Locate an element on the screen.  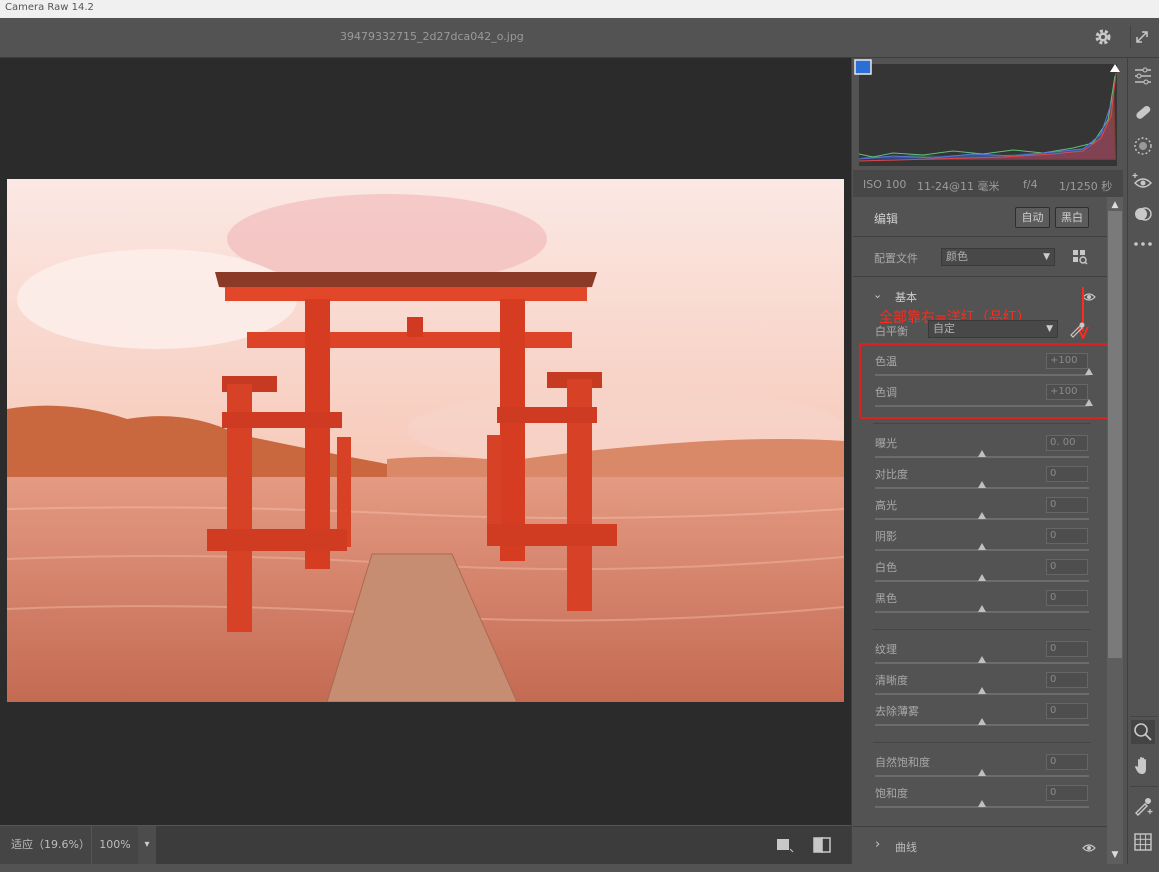
profile-value: 颜色 is located at coordinates (957, 256).